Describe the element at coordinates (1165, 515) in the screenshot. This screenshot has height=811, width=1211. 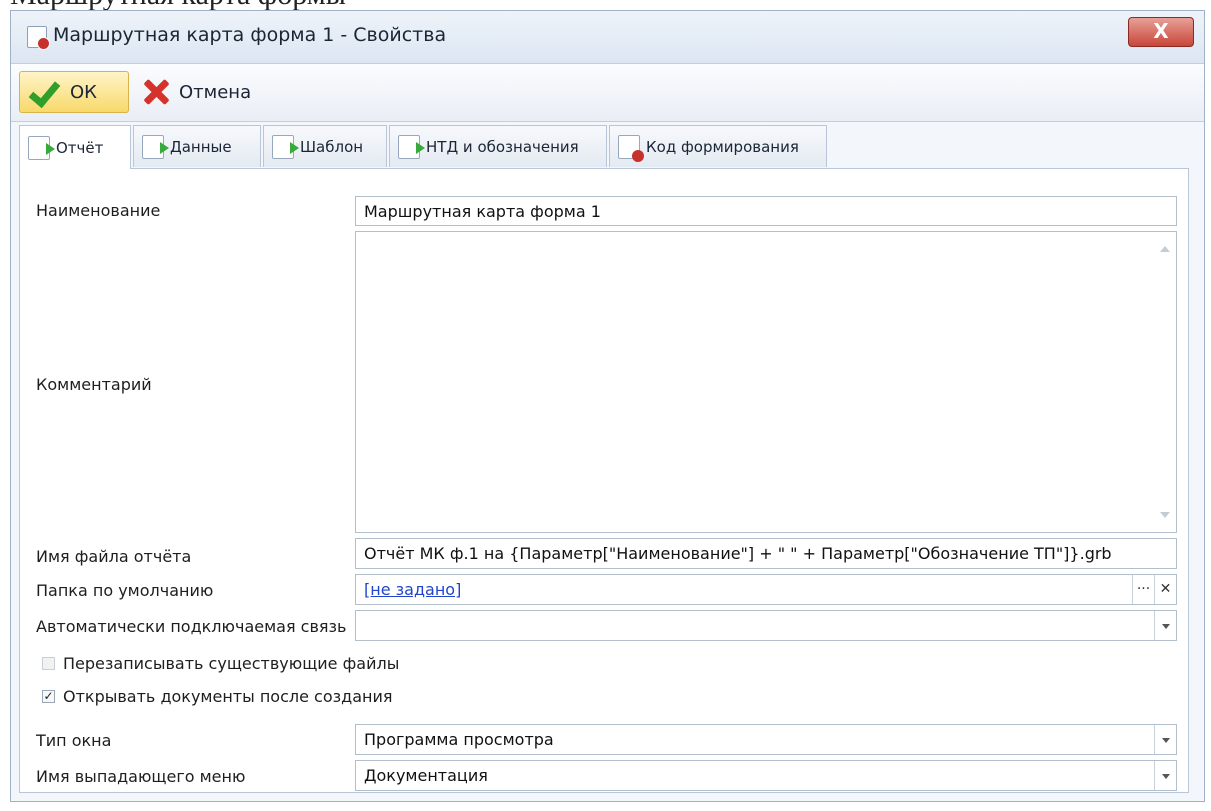
I see `scroll-down-arrow-icon` at that location.